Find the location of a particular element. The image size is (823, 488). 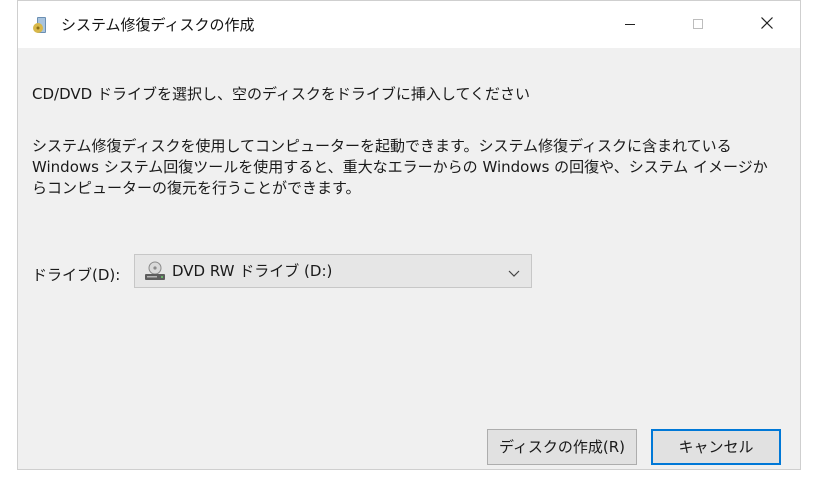

dvd-drive-icon is located at coordinates (155, 271).